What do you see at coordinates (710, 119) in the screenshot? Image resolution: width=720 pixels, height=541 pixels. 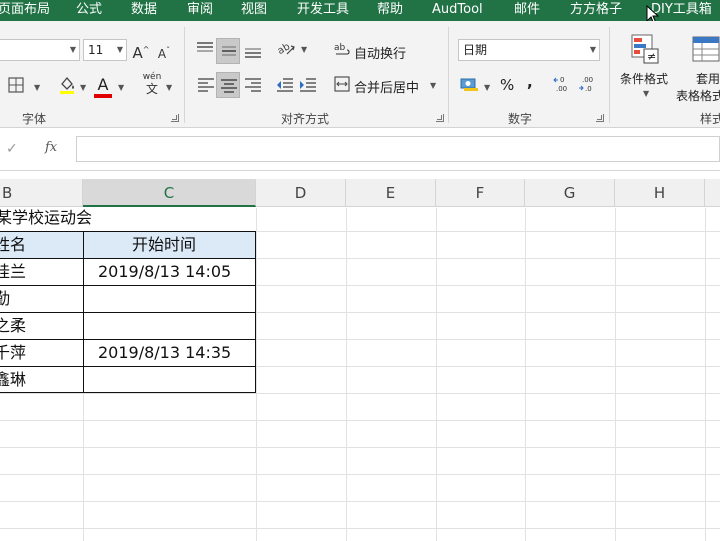 I see `styles-group-label: 样式` at bounding box center [710, 119].